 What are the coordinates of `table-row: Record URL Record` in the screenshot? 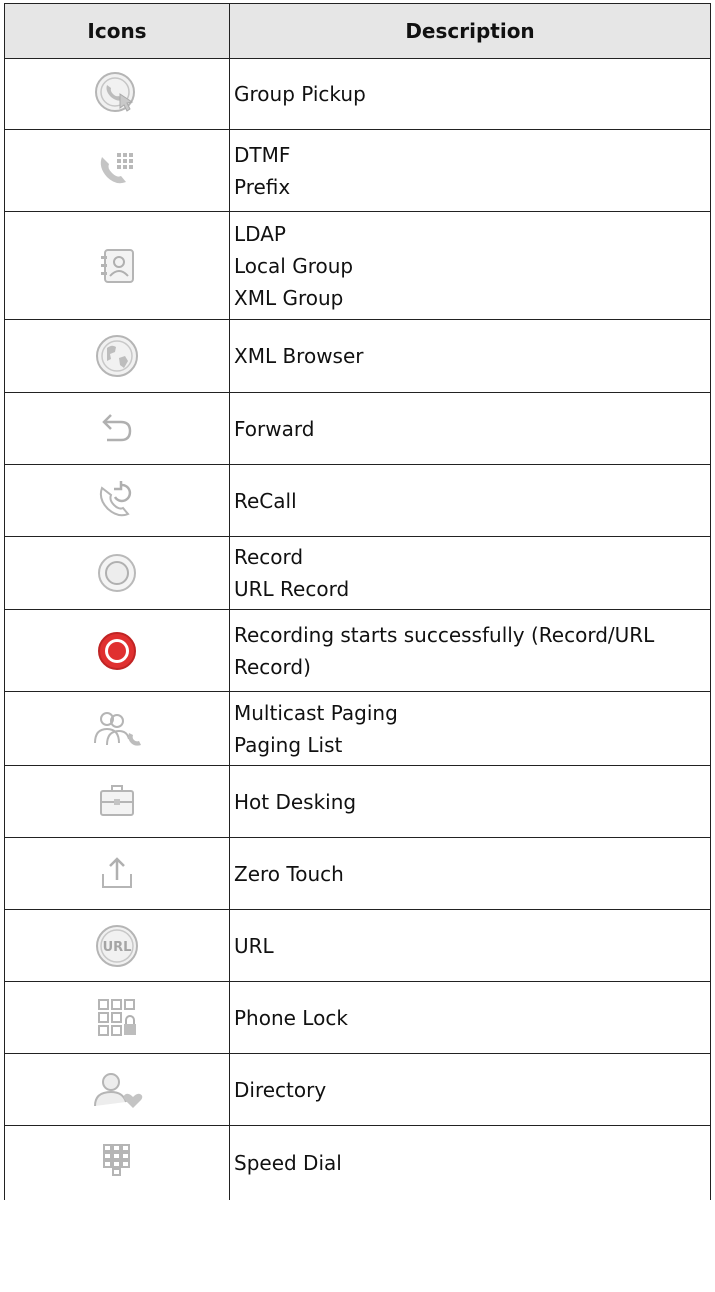 It's located at (357, 573).